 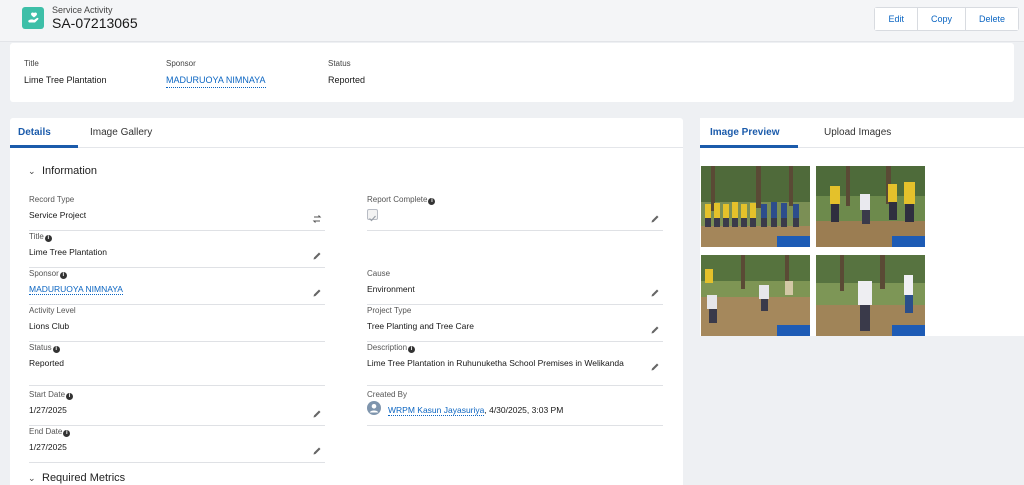 I want to click on field-value: Service Project, so click(x=58, y=215).